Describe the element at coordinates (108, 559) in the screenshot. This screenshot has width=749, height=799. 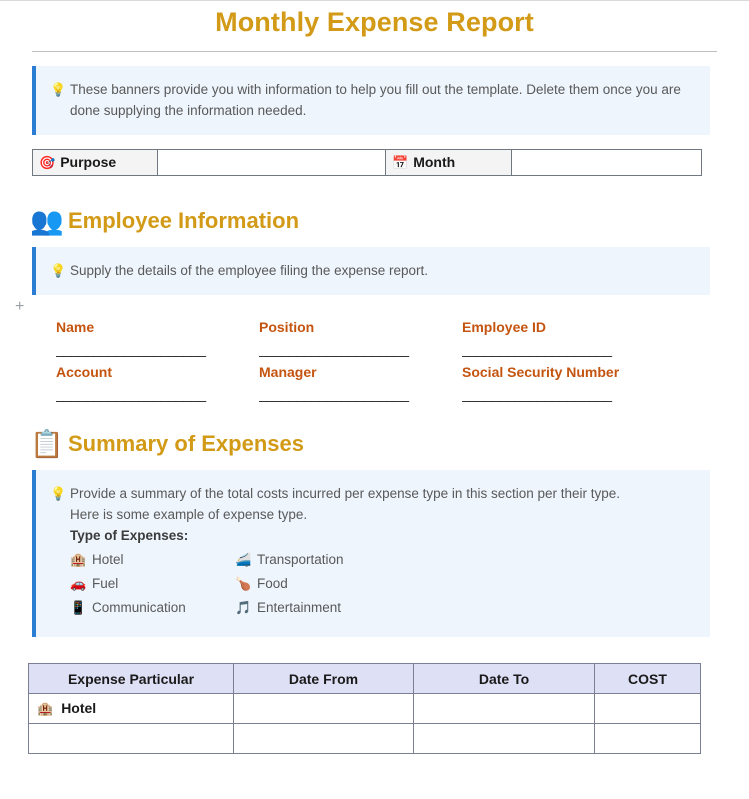
I see `expense-type-label: Hotel` at that location.